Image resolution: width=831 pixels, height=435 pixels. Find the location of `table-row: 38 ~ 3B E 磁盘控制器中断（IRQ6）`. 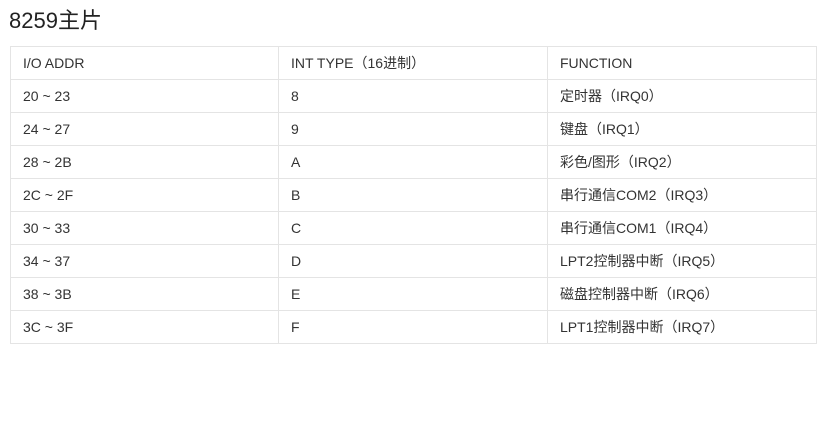

table-row: 38 ~ 3B E 磁盘控制器中断（IRQ6） is located at coordinates (413, 294).